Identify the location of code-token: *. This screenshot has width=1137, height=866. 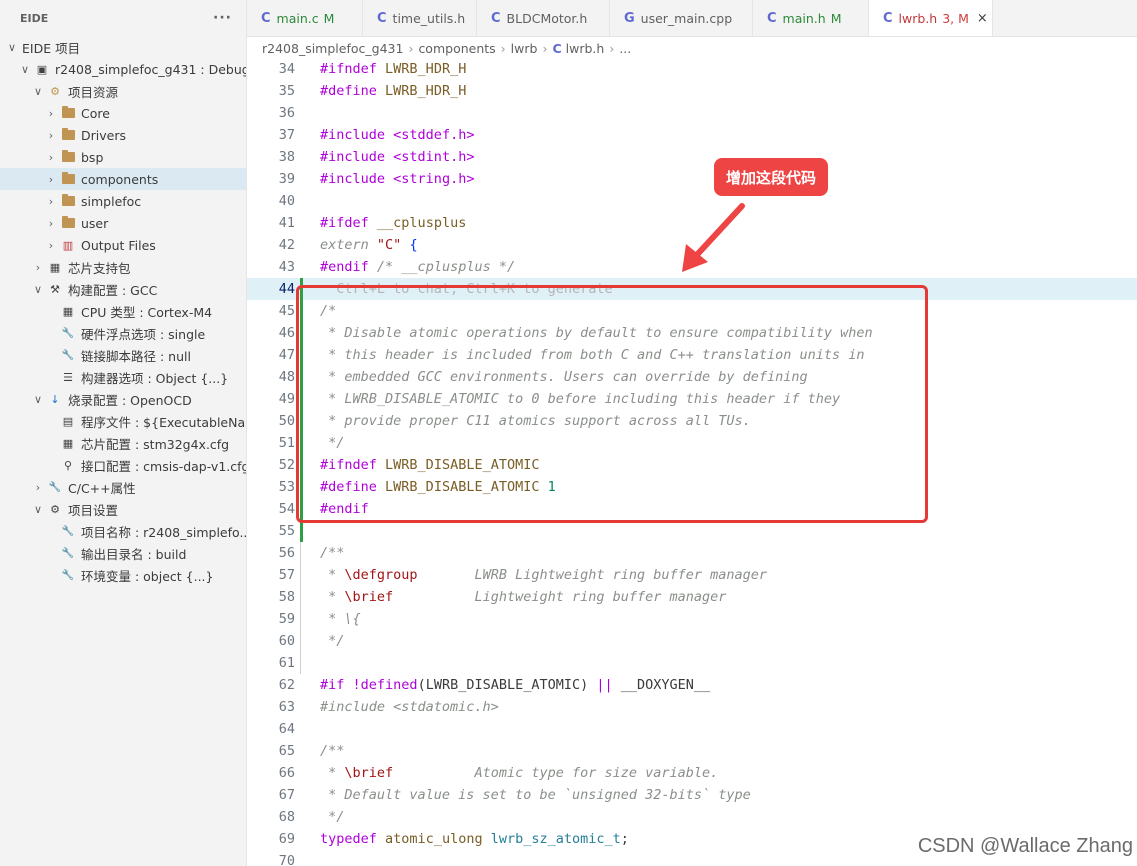
(332, 597).